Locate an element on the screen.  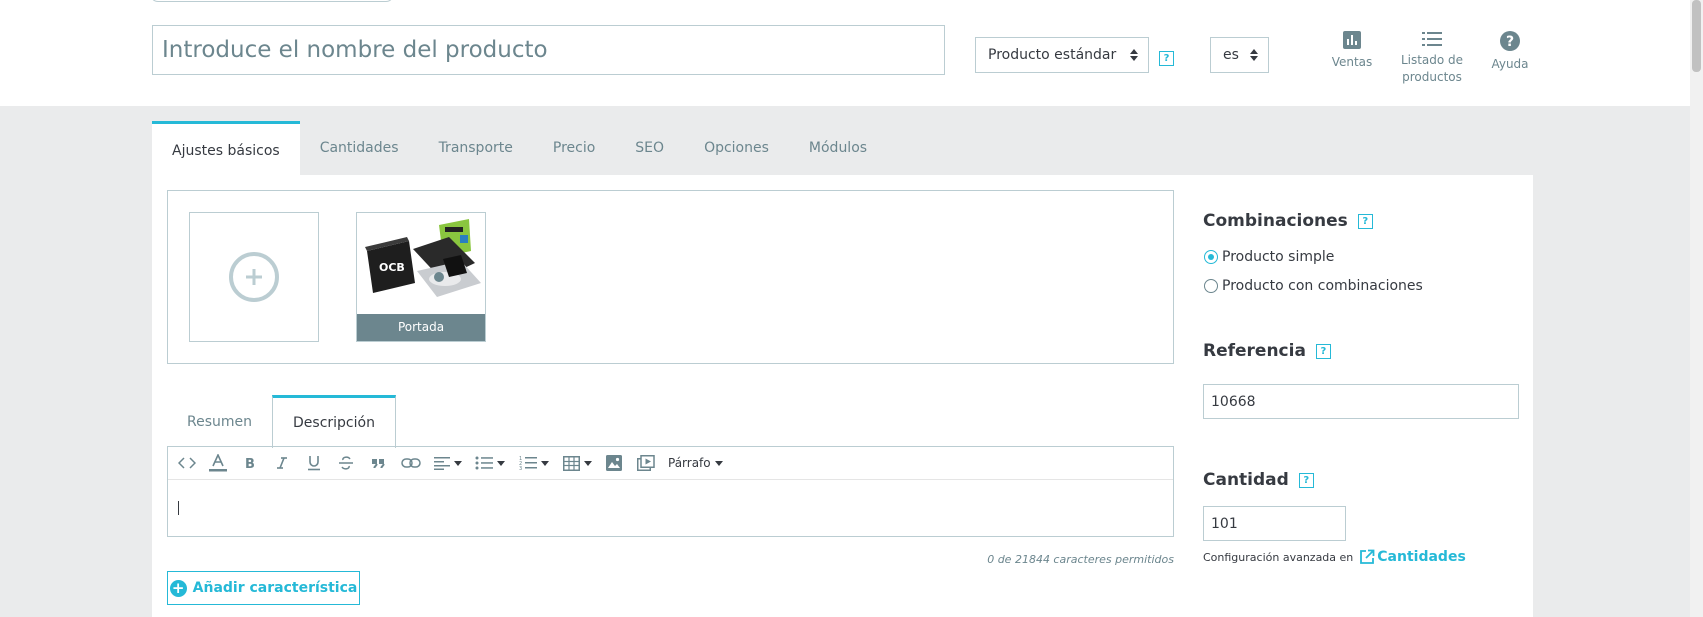
char-counter: 0 de 21844 caracteres permitidos is located at coordinates (1080, 559).